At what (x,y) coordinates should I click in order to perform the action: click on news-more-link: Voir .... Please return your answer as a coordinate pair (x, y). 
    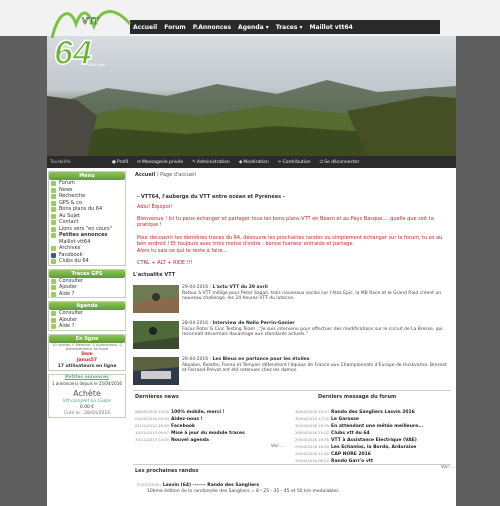
    Looking at the image, I should click on (210, 447).